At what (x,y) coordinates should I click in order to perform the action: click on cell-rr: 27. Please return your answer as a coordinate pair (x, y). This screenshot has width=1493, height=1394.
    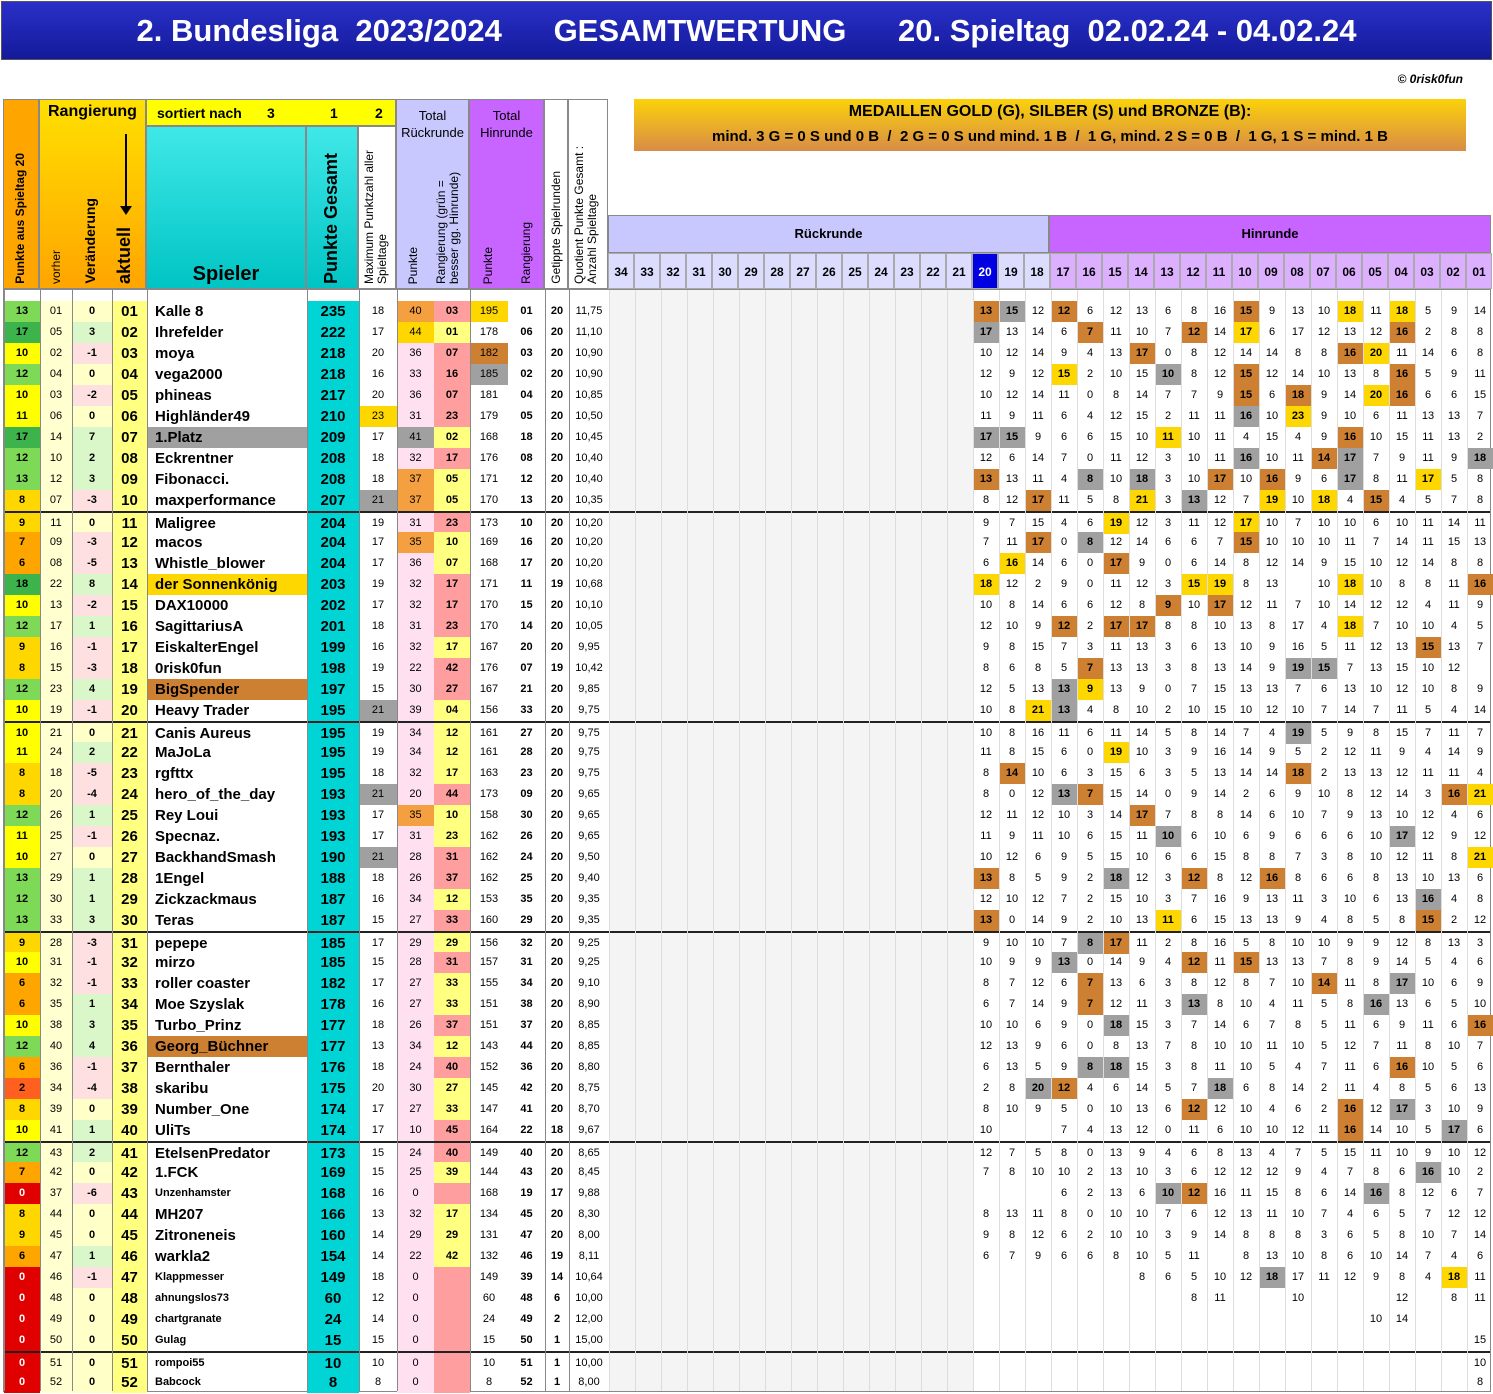
    Looking at the image, I should click on (415, 1109).